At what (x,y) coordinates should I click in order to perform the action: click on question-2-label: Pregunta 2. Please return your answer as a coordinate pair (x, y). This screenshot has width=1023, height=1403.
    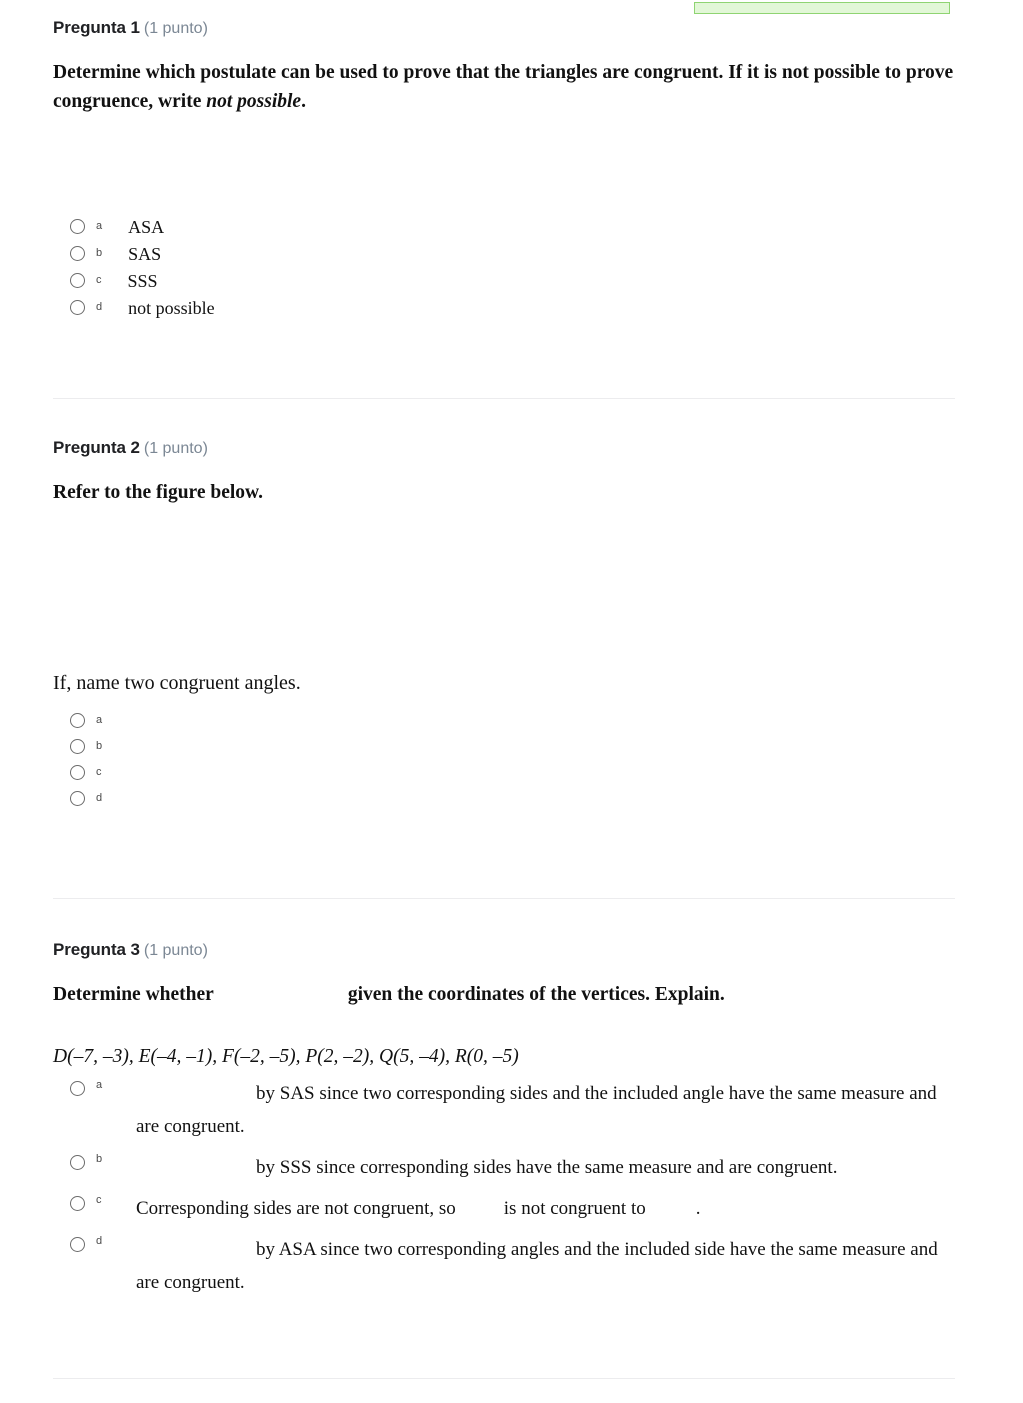
    Looking at the image, I should click on (96, 447).